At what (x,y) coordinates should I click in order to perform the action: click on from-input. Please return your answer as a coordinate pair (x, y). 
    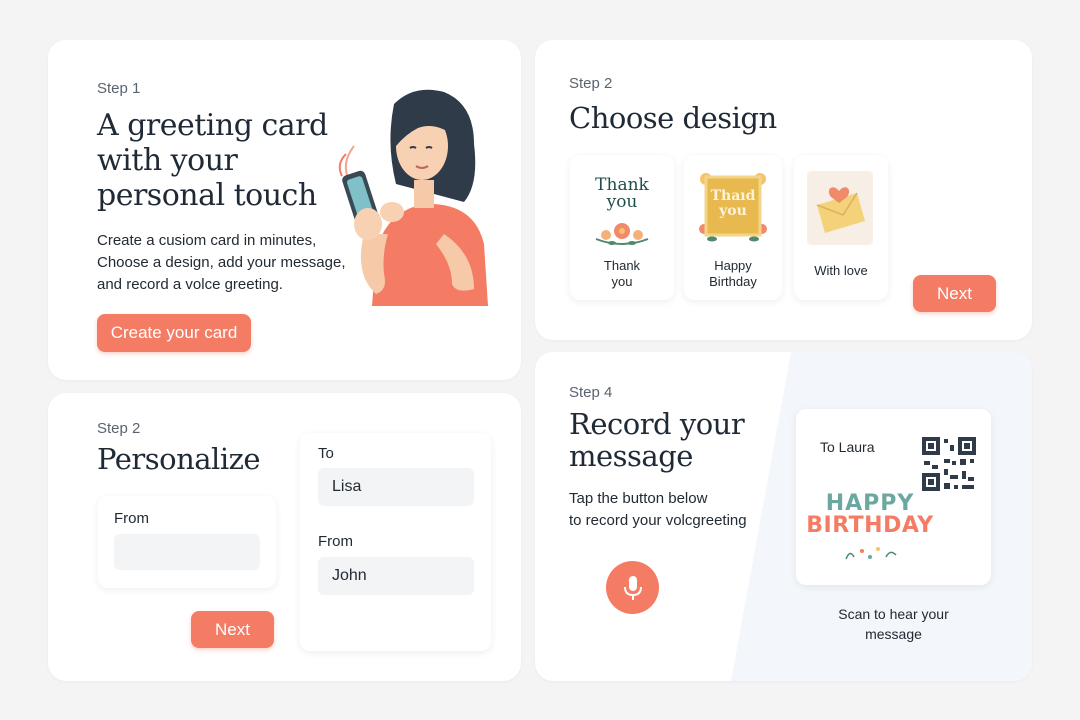
    Looking at the image, I should click on (187, 552).